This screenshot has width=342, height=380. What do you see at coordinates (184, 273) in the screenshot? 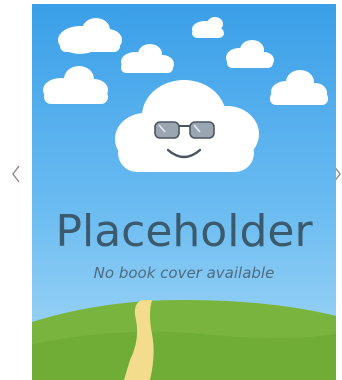
I see `cover-subtitle: No book cover available` at bounding box center [184, 273].